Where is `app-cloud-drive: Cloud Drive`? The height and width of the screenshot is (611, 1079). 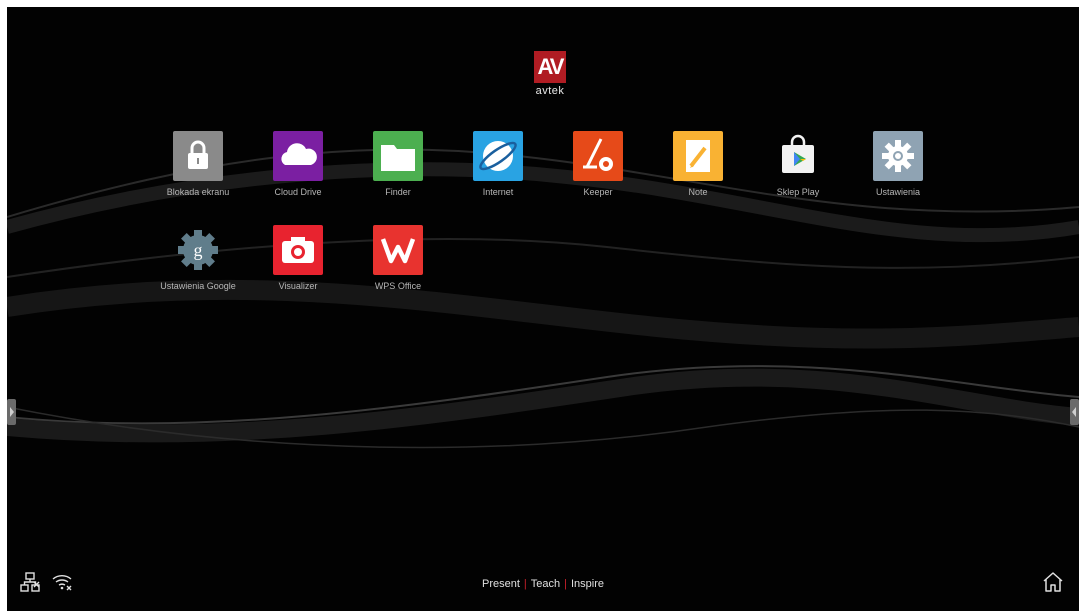 app-cloud-drive: Cloud Drive is located at coordinates (298, 164).